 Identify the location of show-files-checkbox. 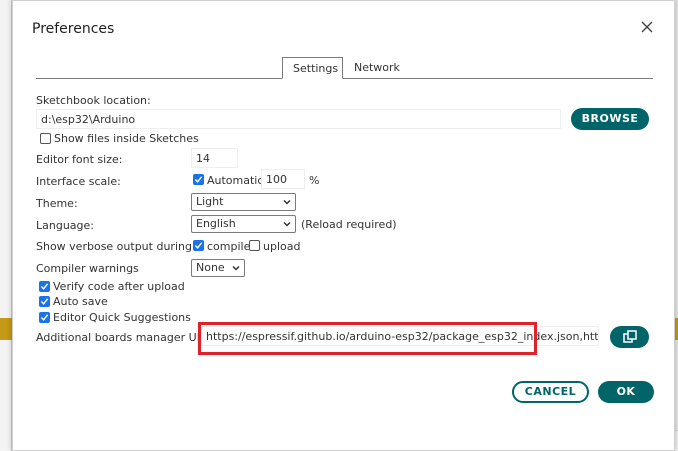
(45, 138).